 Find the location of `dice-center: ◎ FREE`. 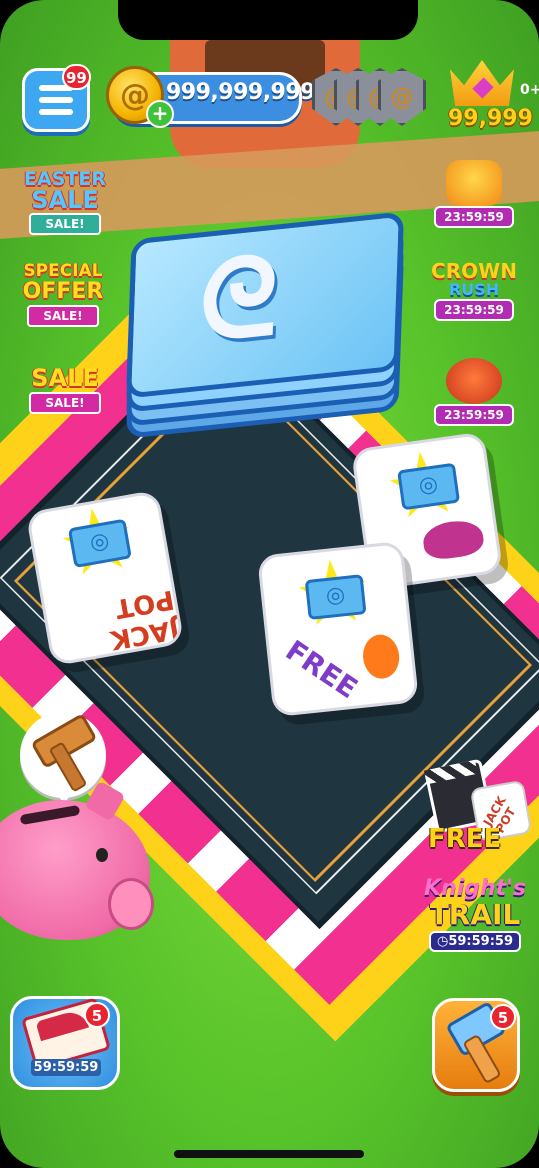

dice-center: ◎ FREE is located at coordinates (338, 629).